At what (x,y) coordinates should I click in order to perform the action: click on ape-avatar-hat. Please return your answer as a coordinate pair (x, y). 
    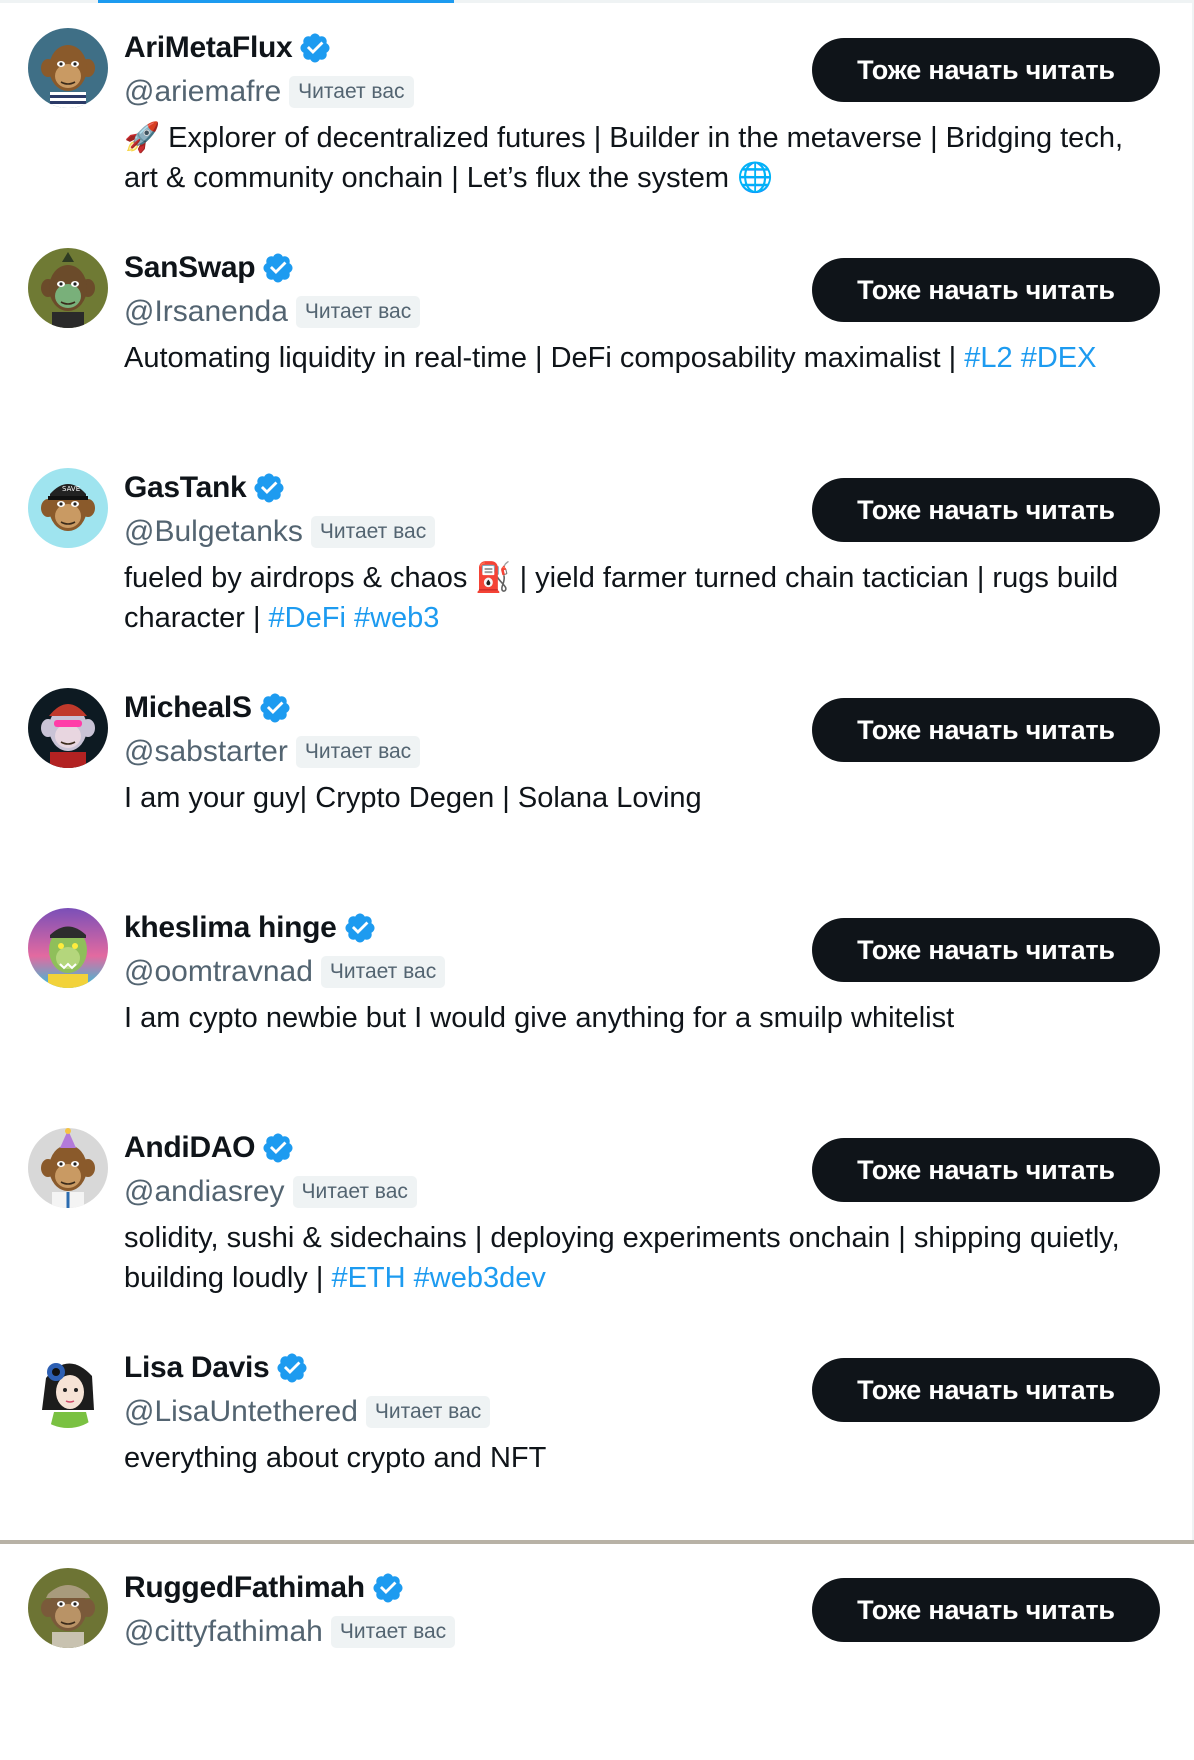
    Looking at the image, I should click on (68, 1608).